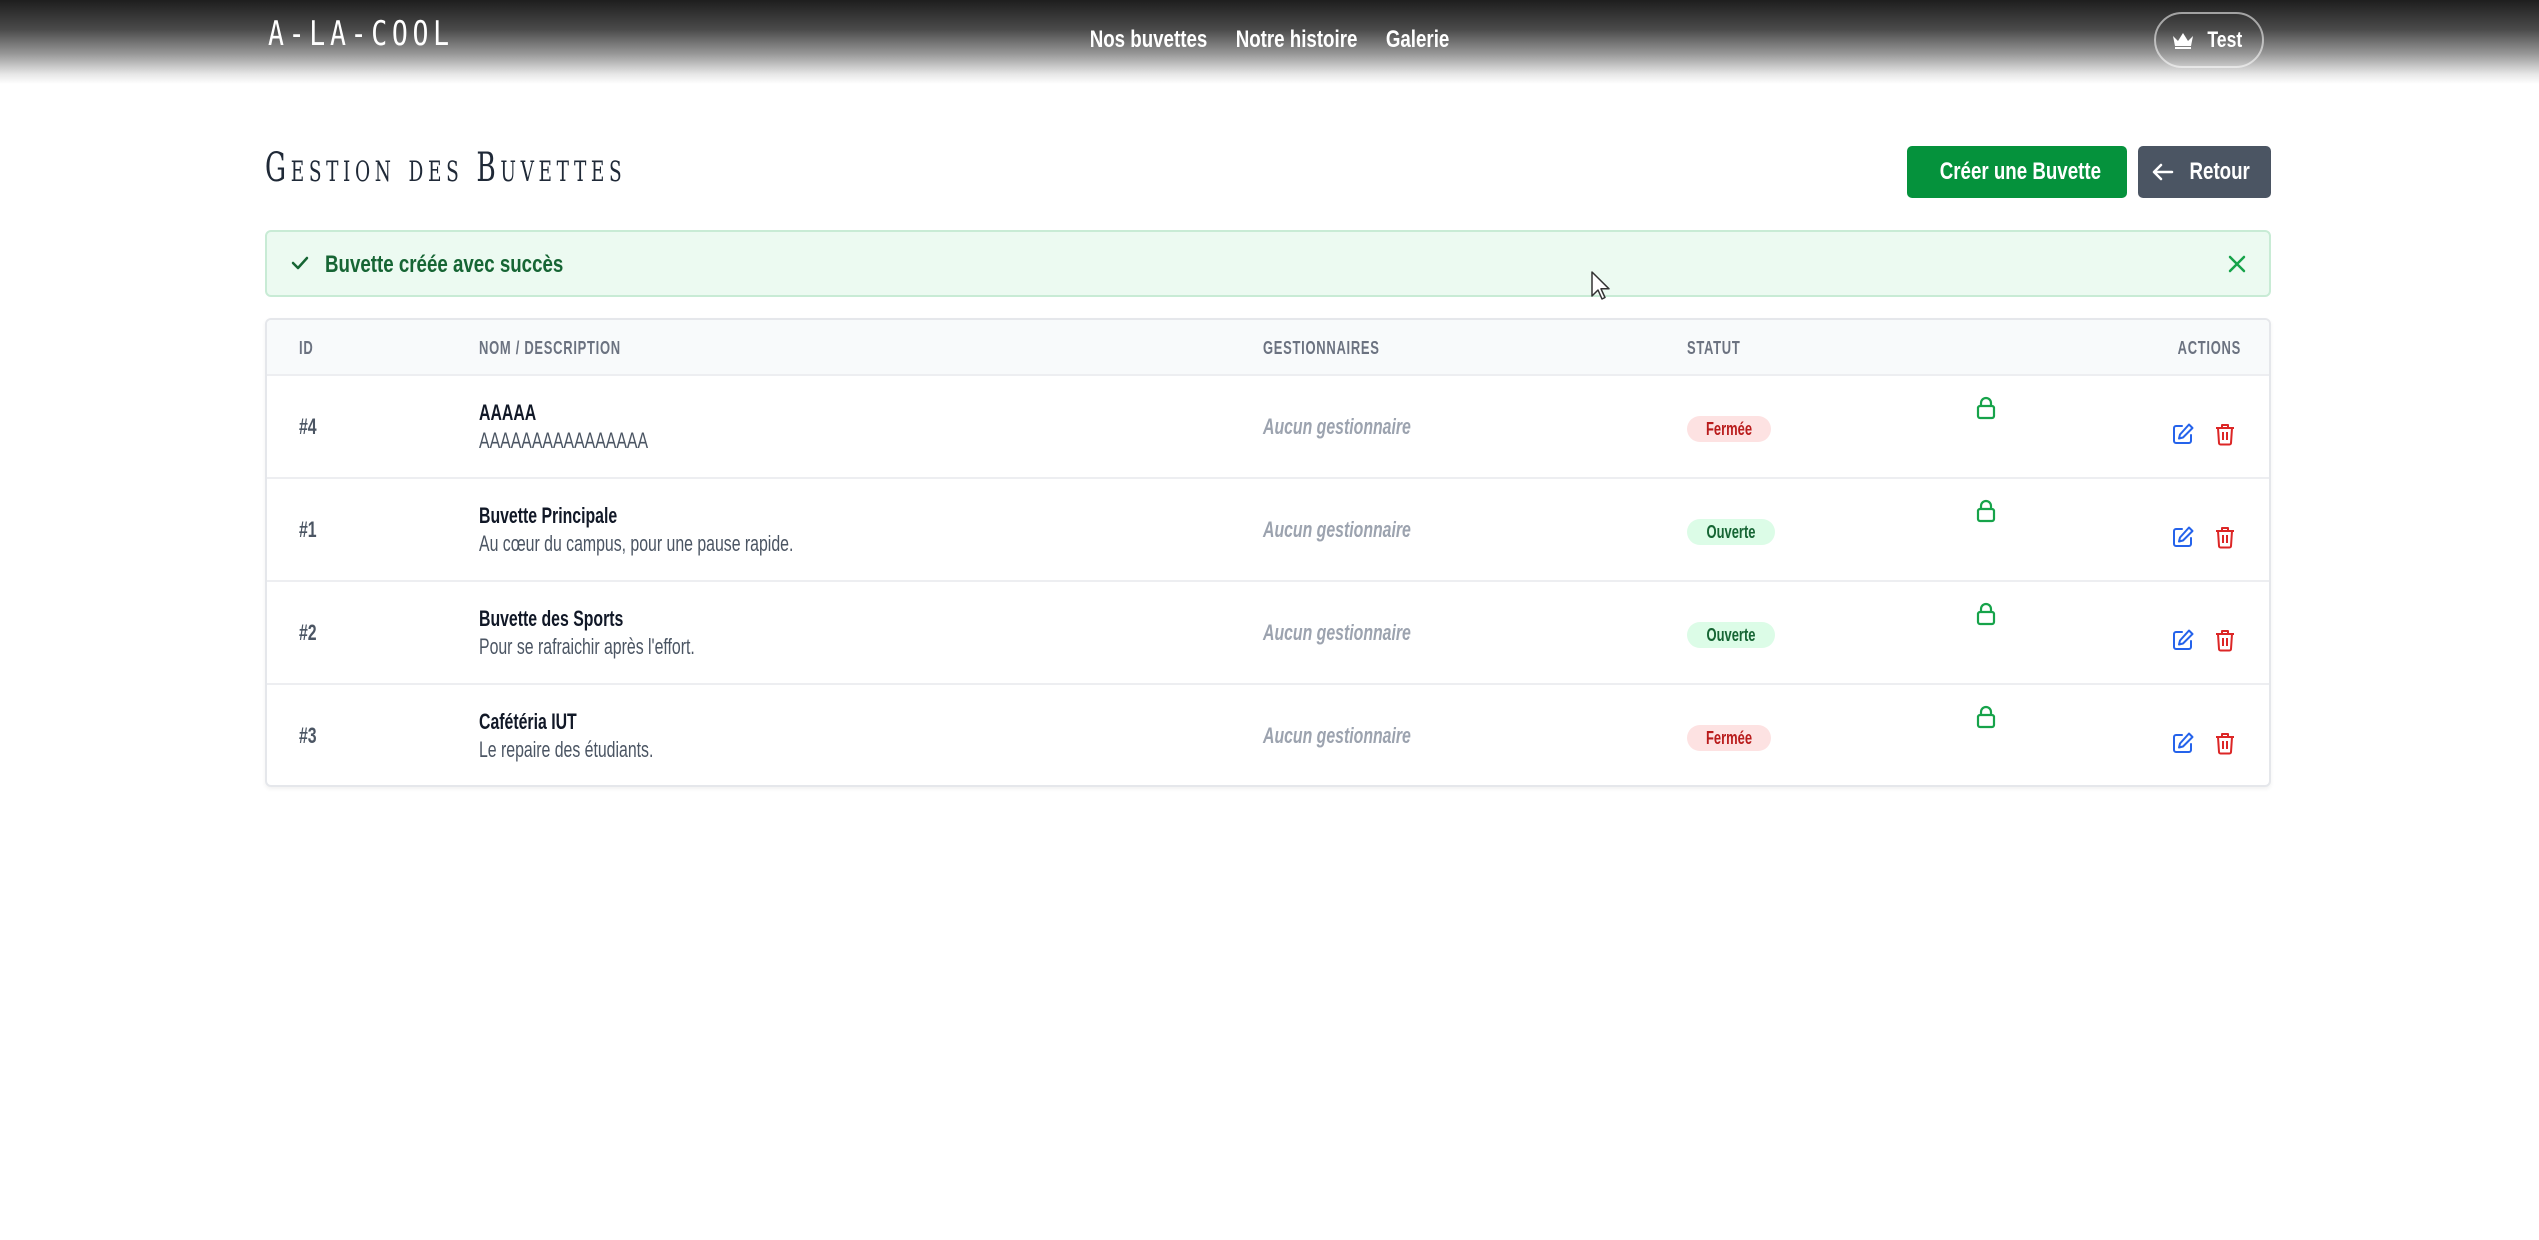  I want to click on back-button: Retour, so click(2204, 172).